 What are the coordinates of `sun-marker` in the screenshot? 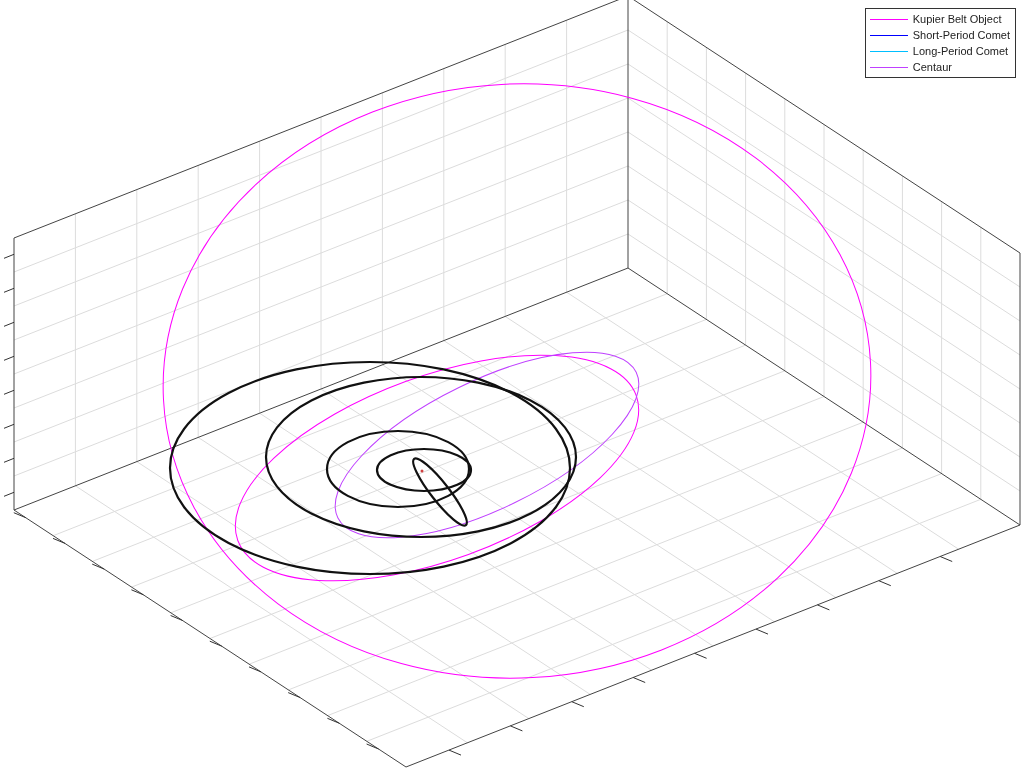 It's located at (422, 471).